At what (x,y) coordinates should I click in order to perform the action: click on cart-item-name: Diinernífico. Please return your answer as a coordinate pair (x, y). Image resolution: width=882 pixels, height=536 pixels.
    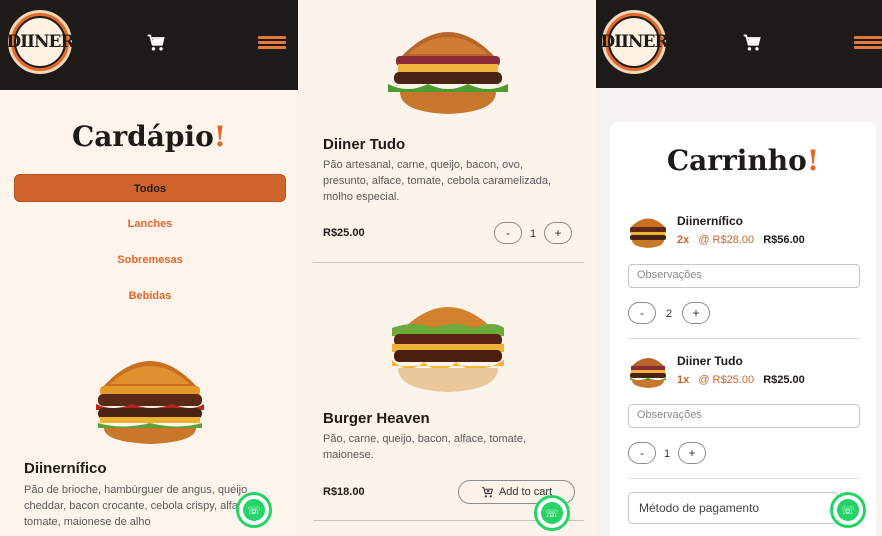
    Looking at the image, I should click on (710, 221).